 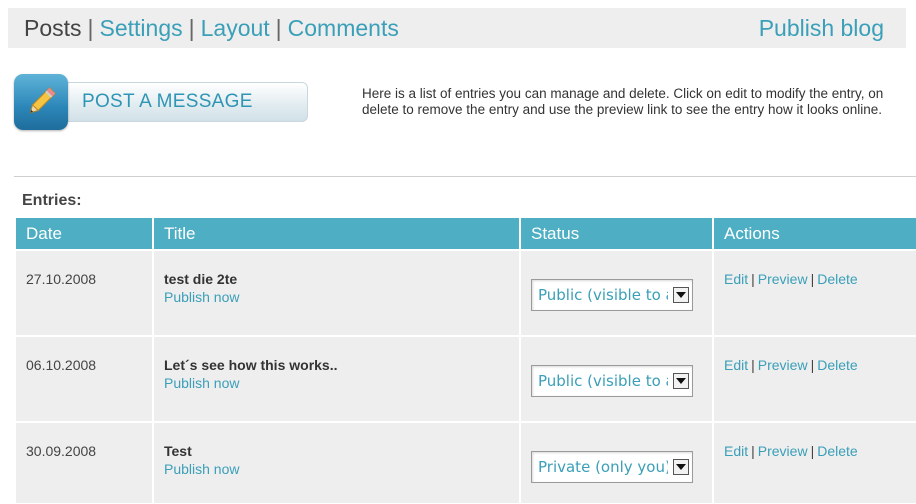 What do you see at coordinates (84, 380) in the screenshot?
I see `entry-date: 06.10.2008` at bounding box center [84, 380].